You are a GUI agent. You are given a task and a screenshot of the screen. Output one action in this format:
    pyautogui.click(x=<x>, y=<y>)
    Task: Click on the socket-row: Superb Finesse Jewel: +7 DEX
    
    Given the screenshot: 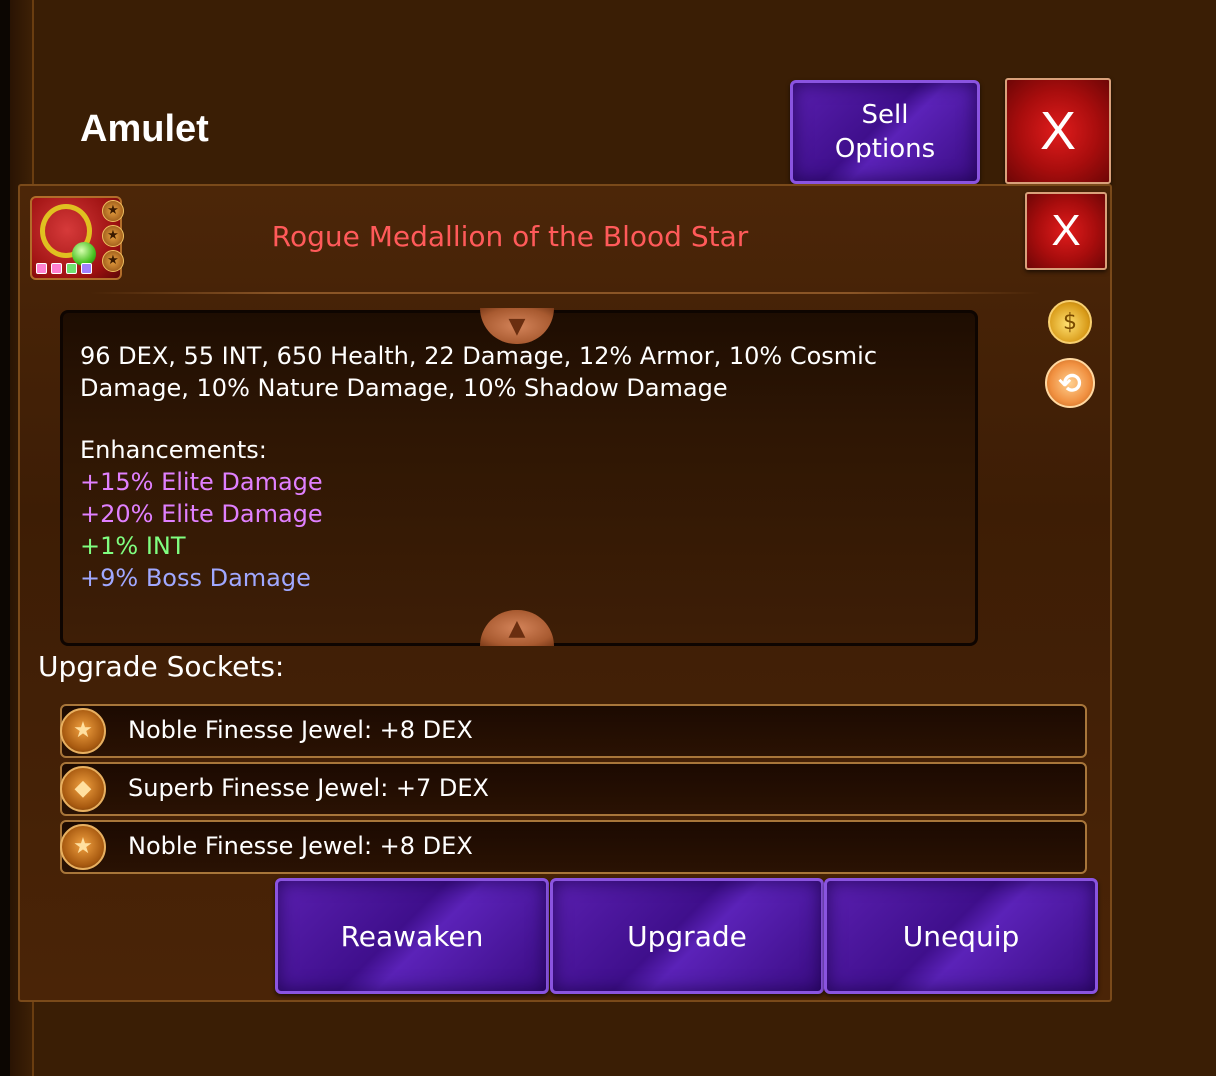 What is the action you would take?
    pyautogui.click(x=573, y=789)
    